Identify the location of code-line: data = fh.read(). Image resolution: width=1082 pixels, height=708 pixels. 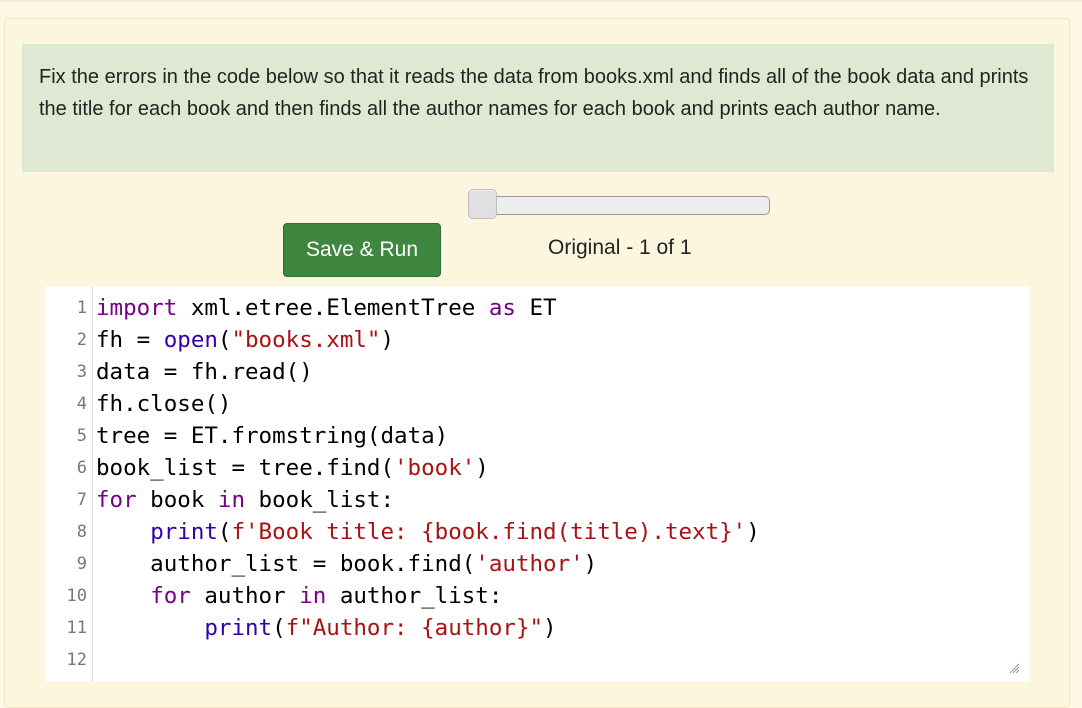
(204, 372).